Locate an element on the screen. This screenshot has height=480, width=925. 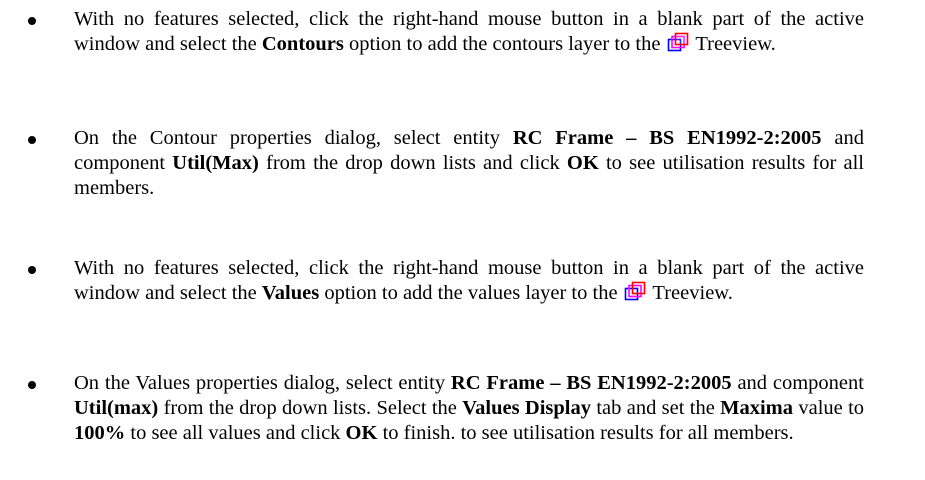
percent-value-label: 100% is located at coordinates (100, 433).